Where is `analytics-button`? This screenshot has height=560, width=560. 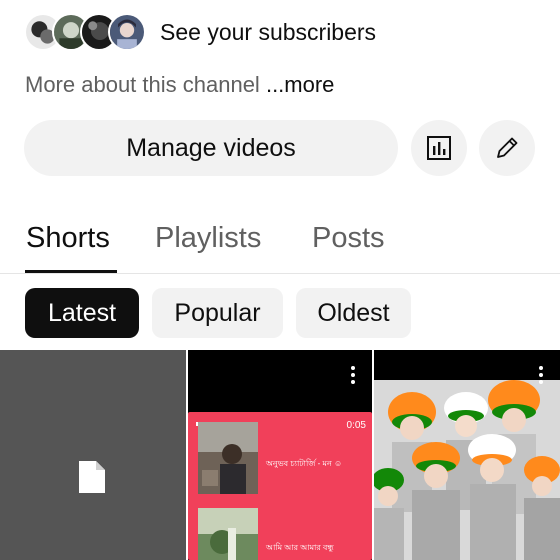
analytics-button is located at coordinates (439, 148).